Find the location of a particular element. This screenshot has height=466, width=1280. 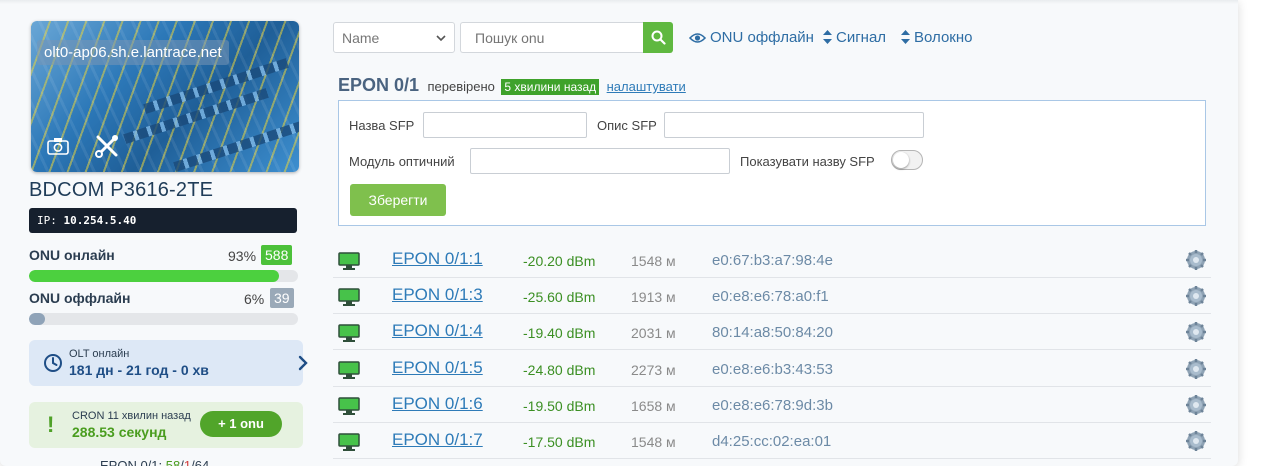

configure-link: налаштувати is located at coordinates (646, 86).